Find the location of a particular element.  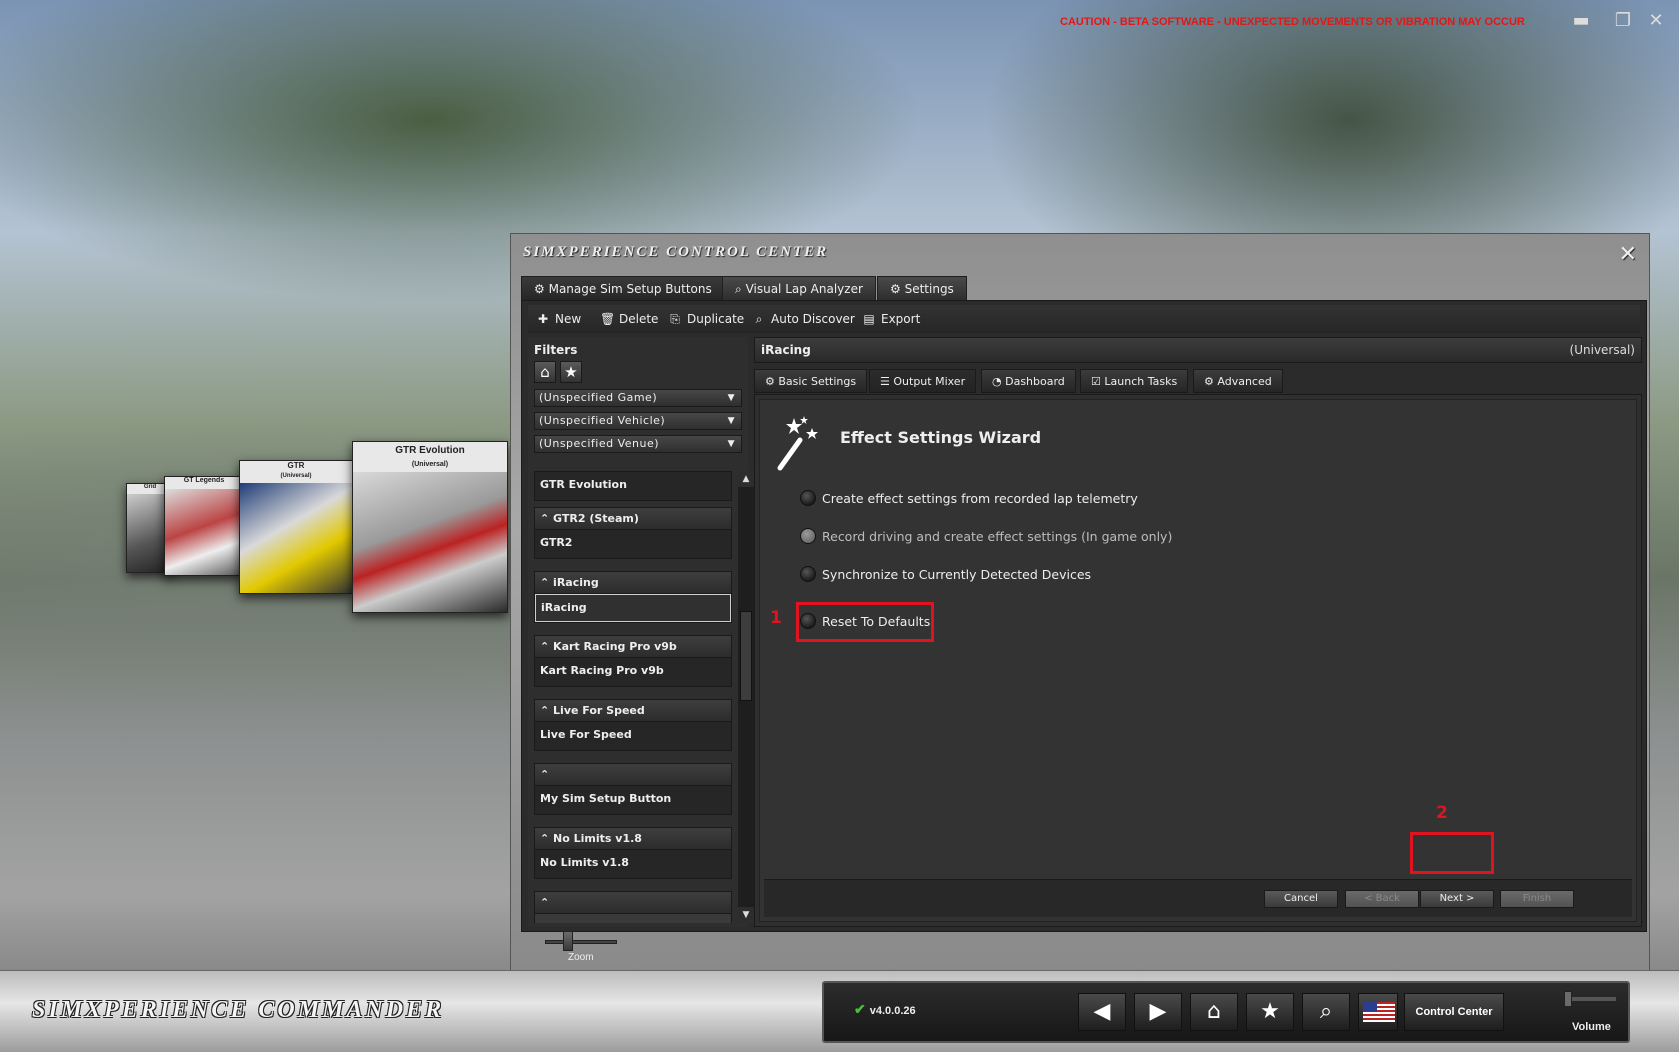

list-group: ⌃ Live For Speed Live For Speed is located at coordinates (633, 725).